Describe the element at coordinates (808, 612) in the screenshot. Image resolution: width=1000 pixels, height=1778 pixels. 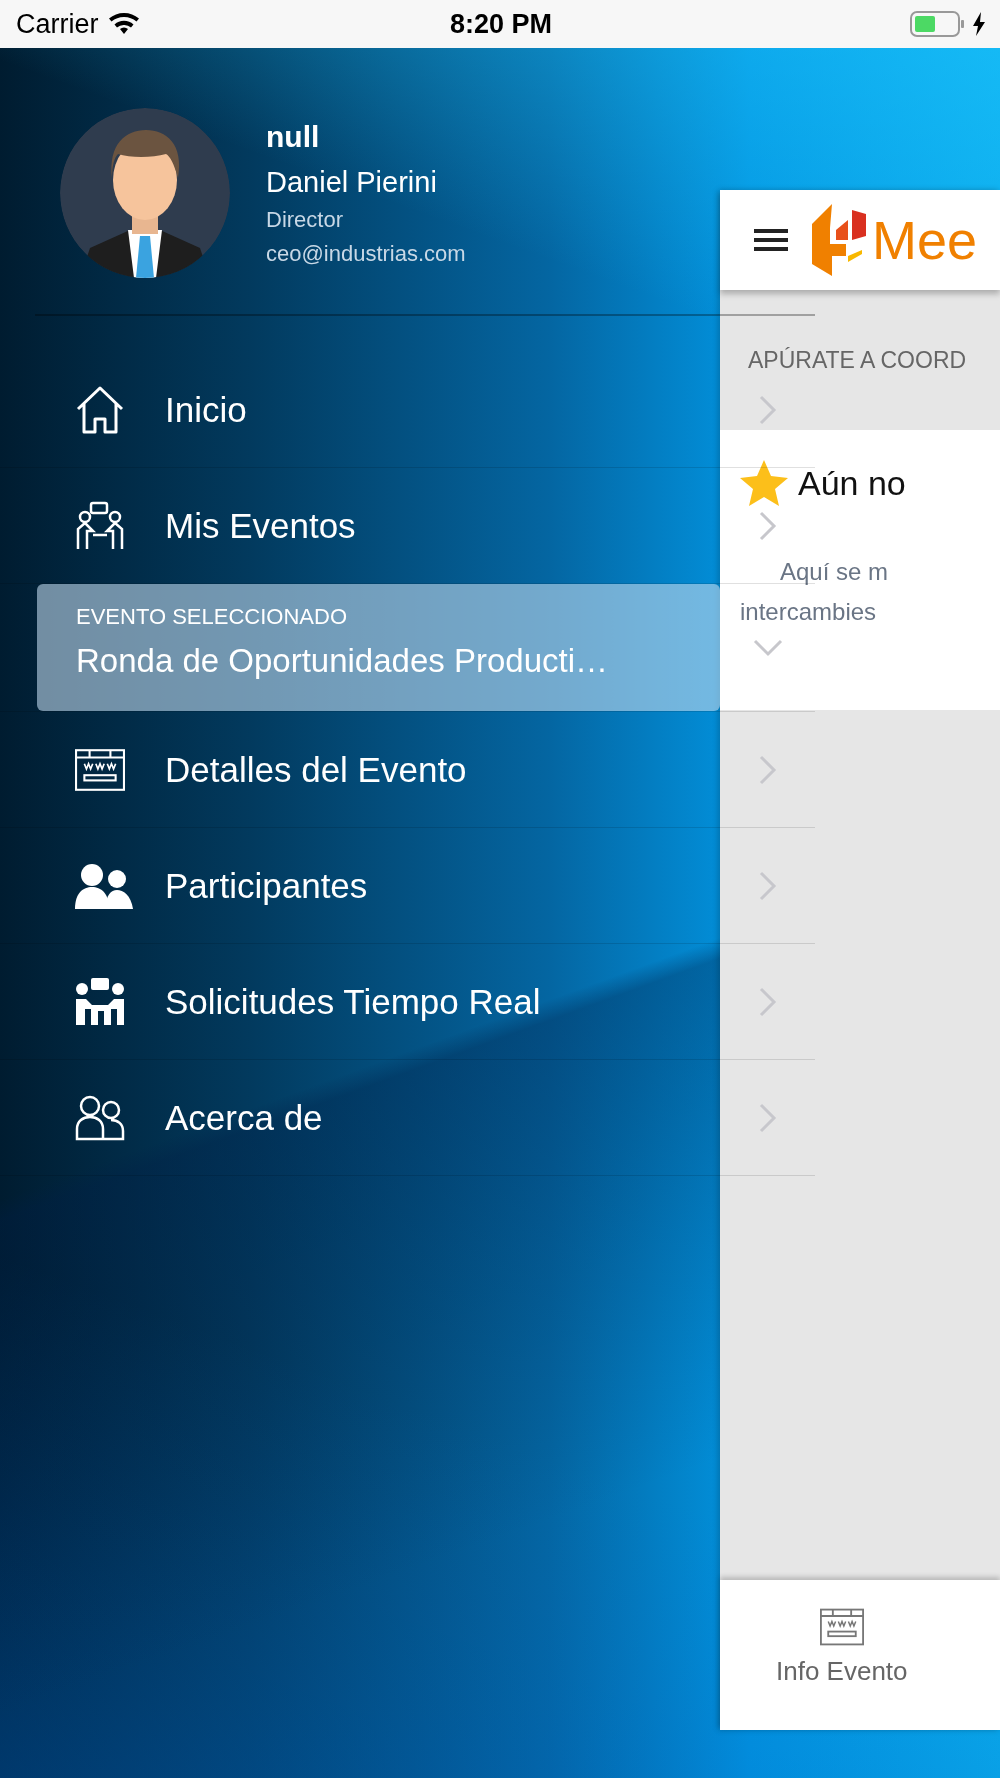
I see `card-text: intercambies` at that location.